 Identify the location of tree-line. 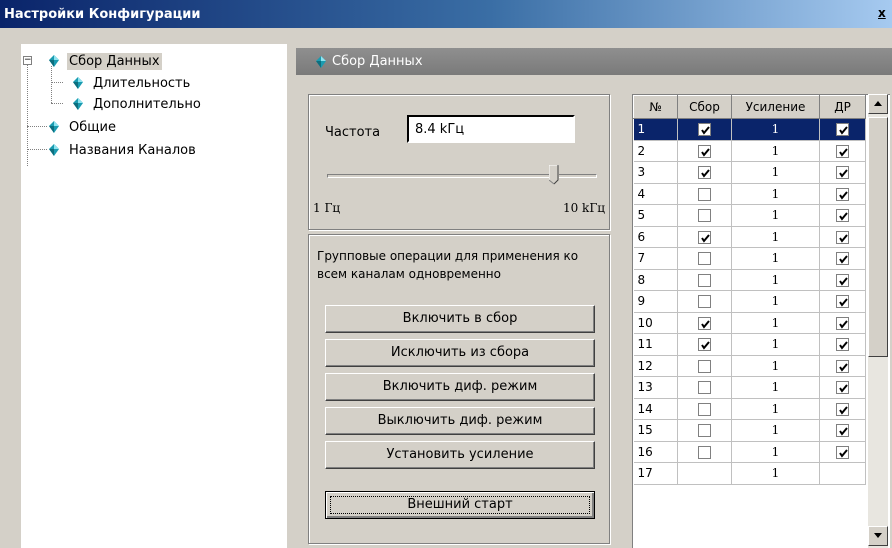
(57, 103).